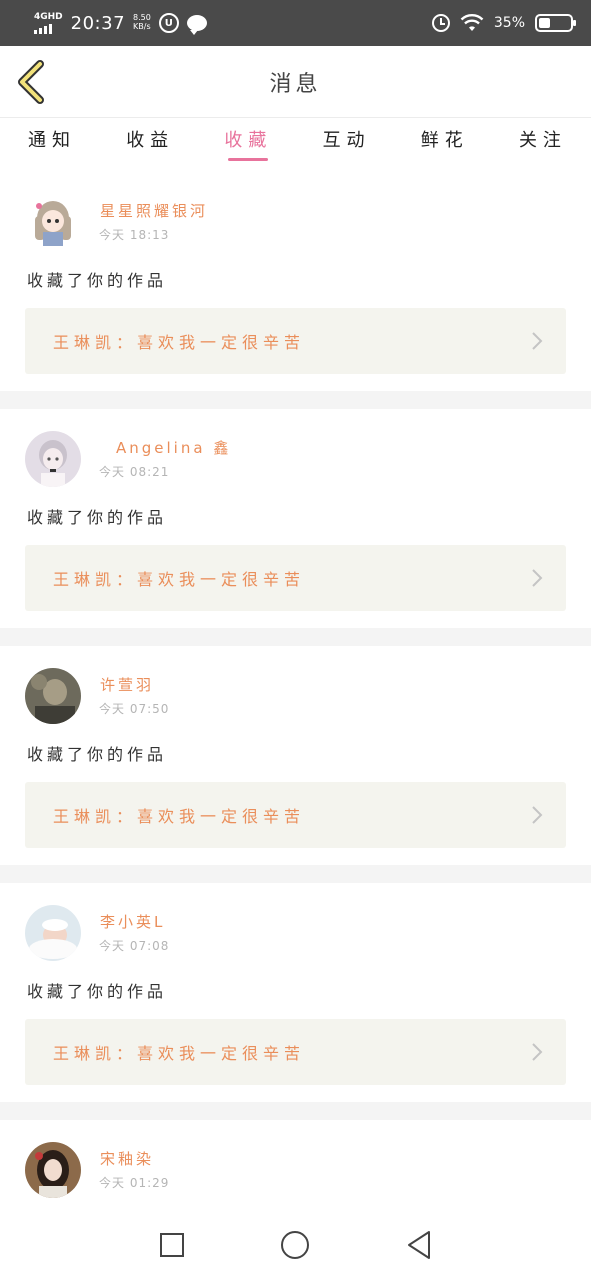 Image resolution: width=591 pixels, height=1280 pixels. What do you see at coordinates (445, 145) in the screenshot?
I see `tab-flowers: 鲜花` at bounding box center [445, 145].